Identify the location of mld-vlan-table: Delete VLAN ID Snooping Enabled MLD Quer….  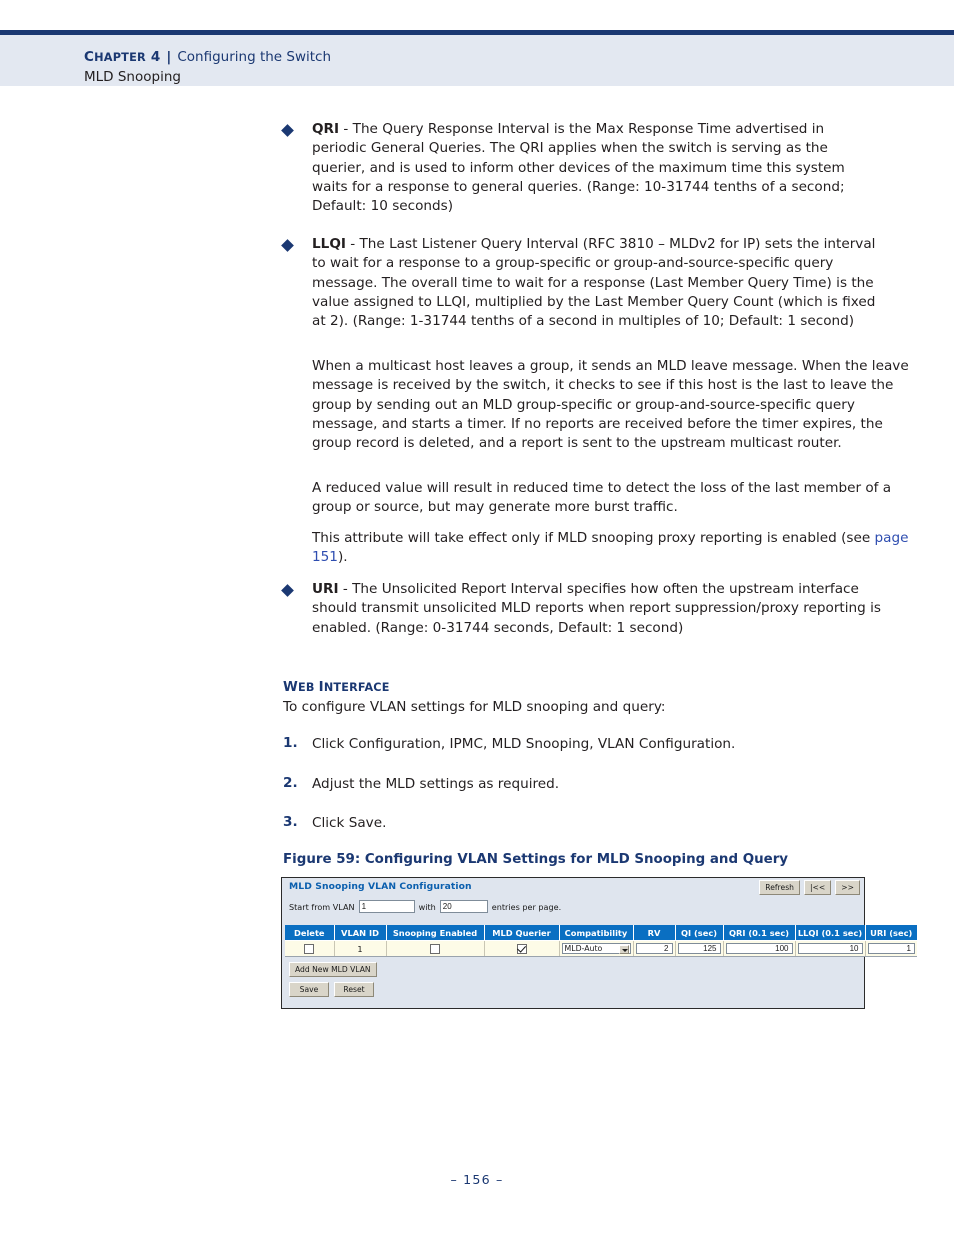
(601, 941).